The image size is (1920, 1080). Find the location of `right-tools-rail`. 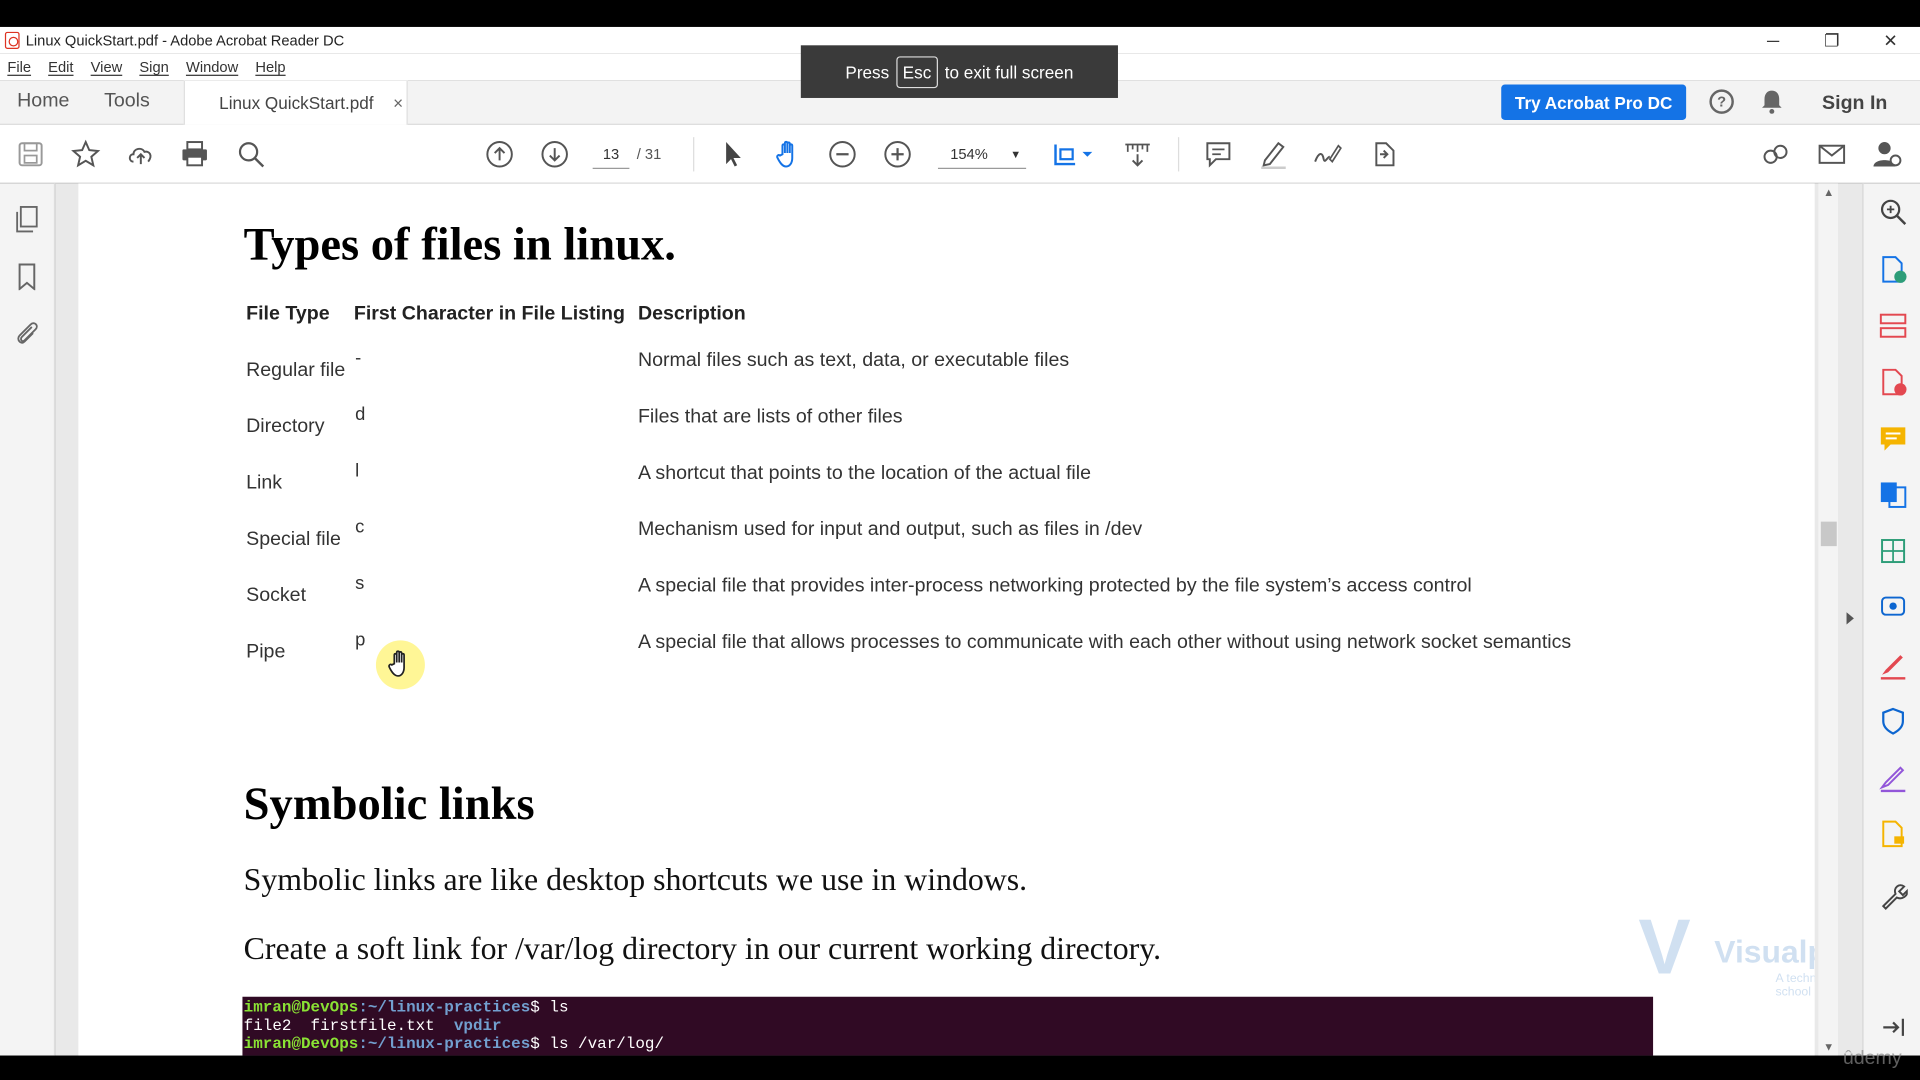

right-tools-rail is located at coordinates (1891, 619).